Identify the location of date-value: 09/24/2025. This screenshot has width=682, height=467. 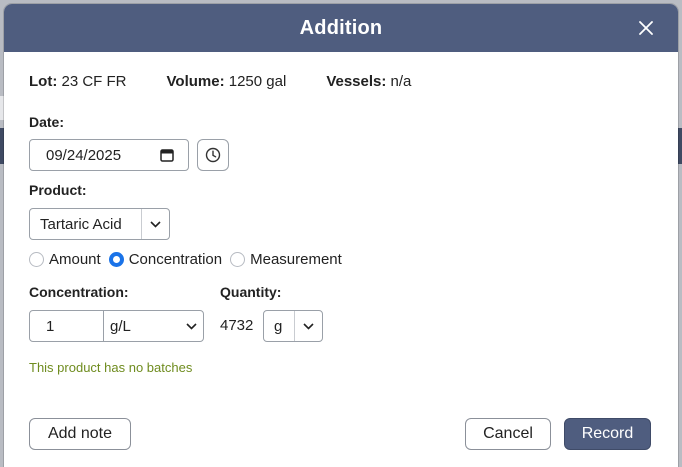
(84, 155).